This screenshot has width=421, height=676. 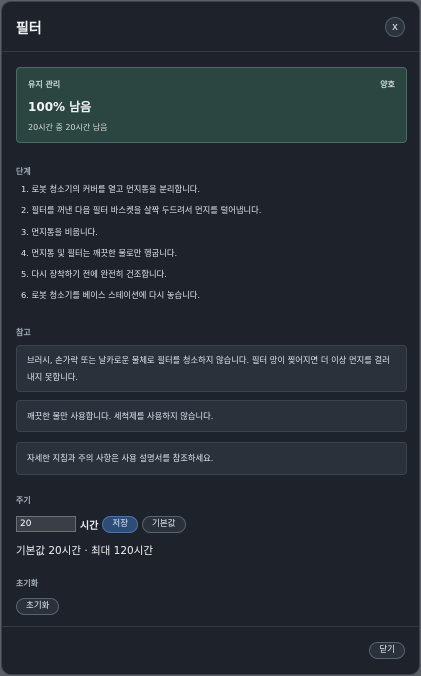 What do you see at coordinates (60, 107) in the screenshot?
I see `status-value: 100% 남음` at bounding box center [60, 107].